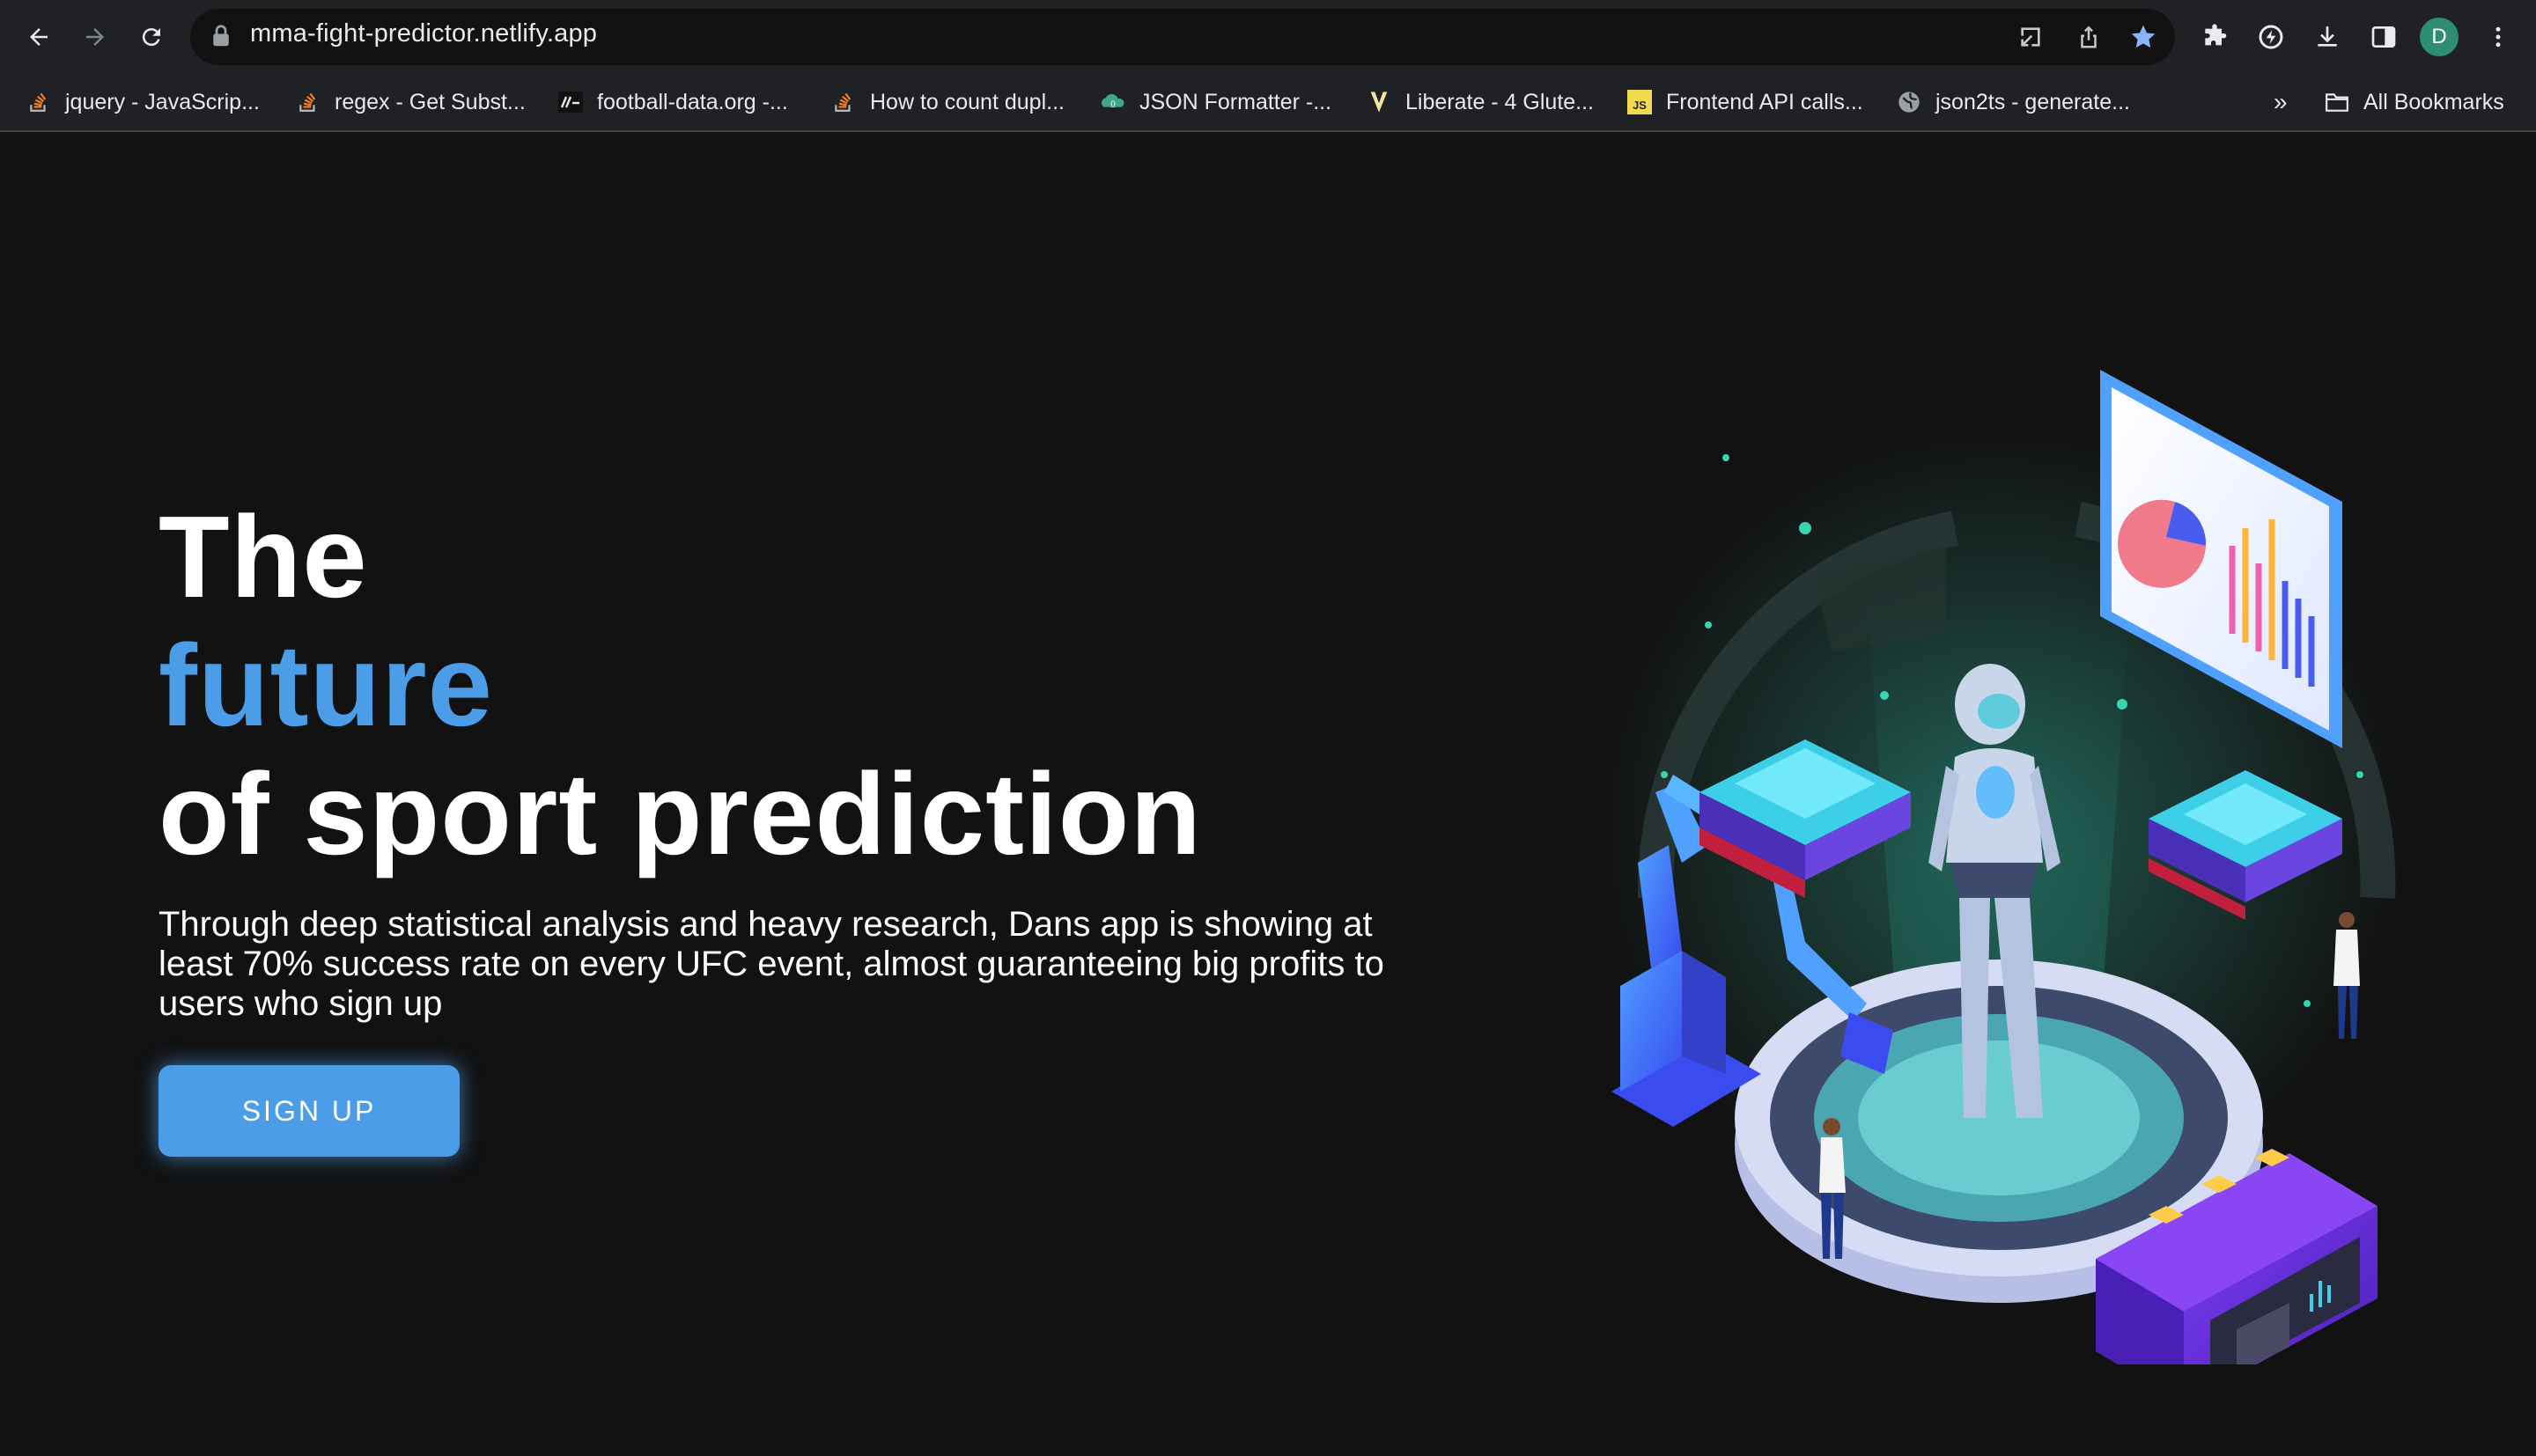 This screenshot has width=2536, height=1456. Describe the element at coordinates (2143, 37) in the screenshot. I see `bookmark-star-icon` at that location.